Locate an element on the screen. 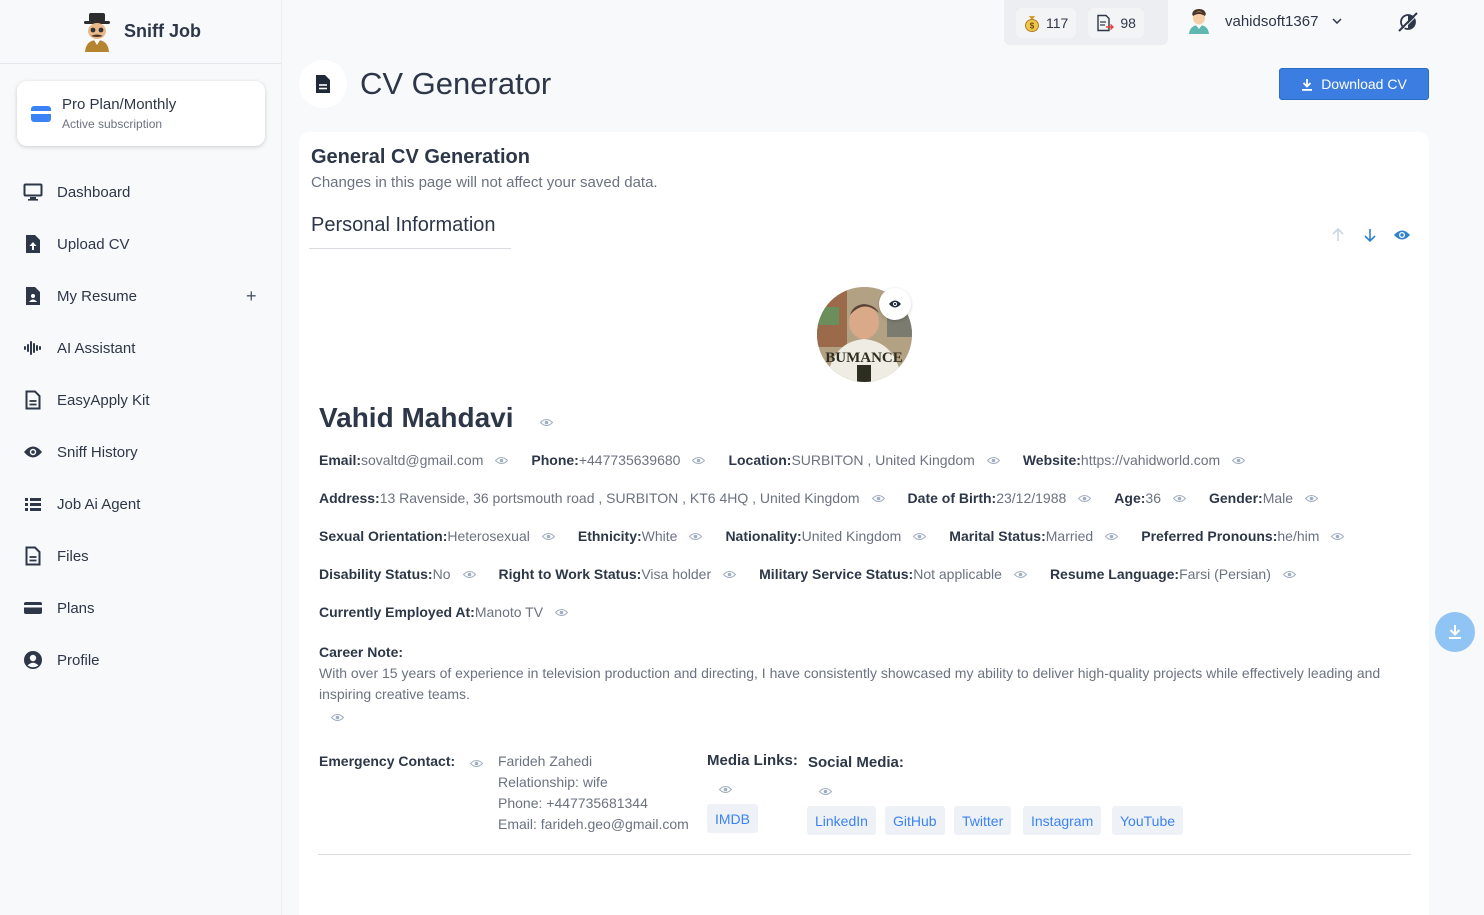  brand: Sniff Job is located at coordinates (140, 32).